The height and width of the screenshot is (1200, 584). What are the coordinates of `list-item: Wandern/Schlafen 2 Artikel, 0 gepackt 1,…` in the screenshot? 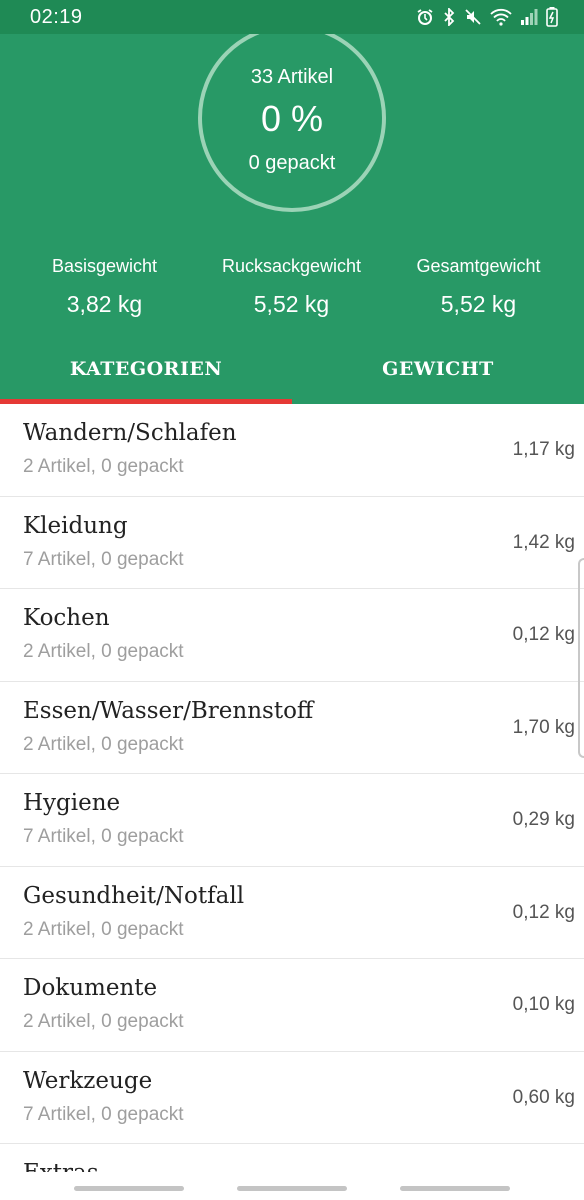 It's located at (292, 450).